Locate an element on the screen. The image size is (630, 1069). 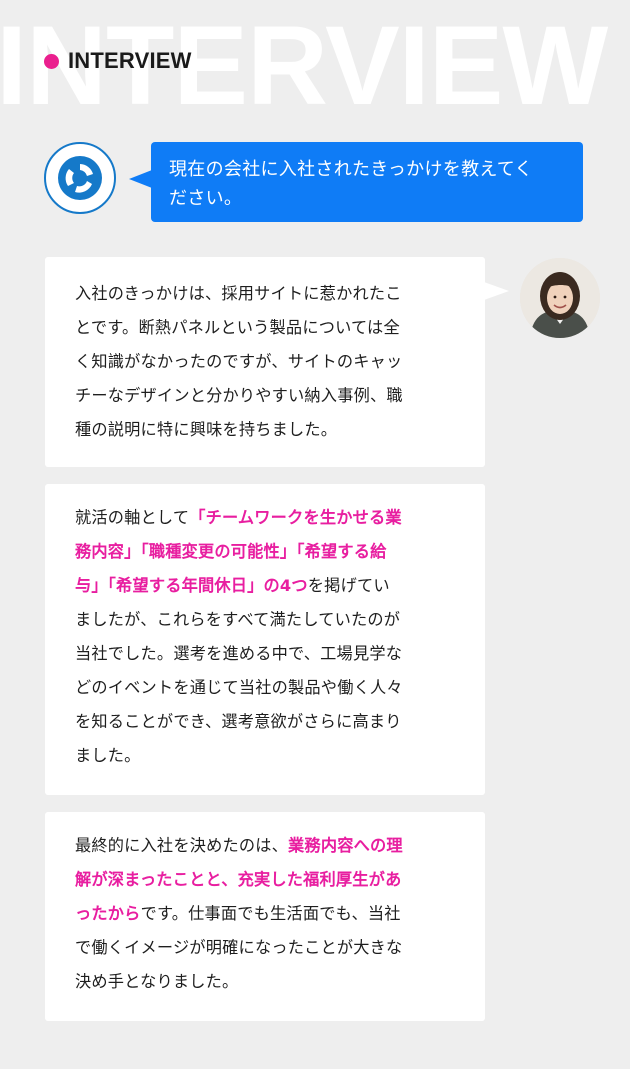
answer-line: を知ることができ、選考意欲がさらに高まり is located at coordinates (265, 722).